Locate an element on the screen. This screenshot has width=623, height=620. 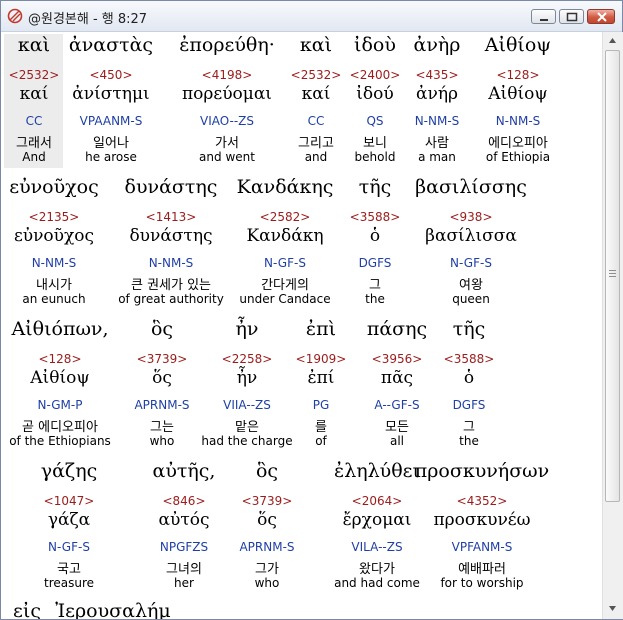
maximize-button is located at coordinates (571, 16).